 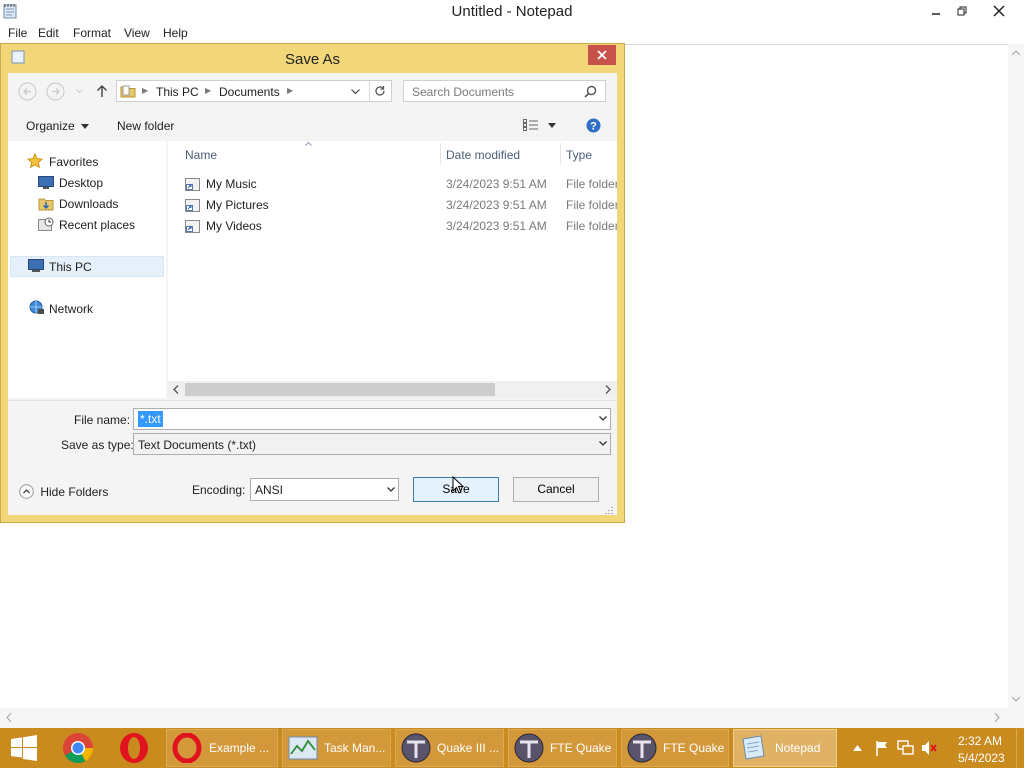 I want to click on nav-downloads: Downloads, so click(x=88, y=204).